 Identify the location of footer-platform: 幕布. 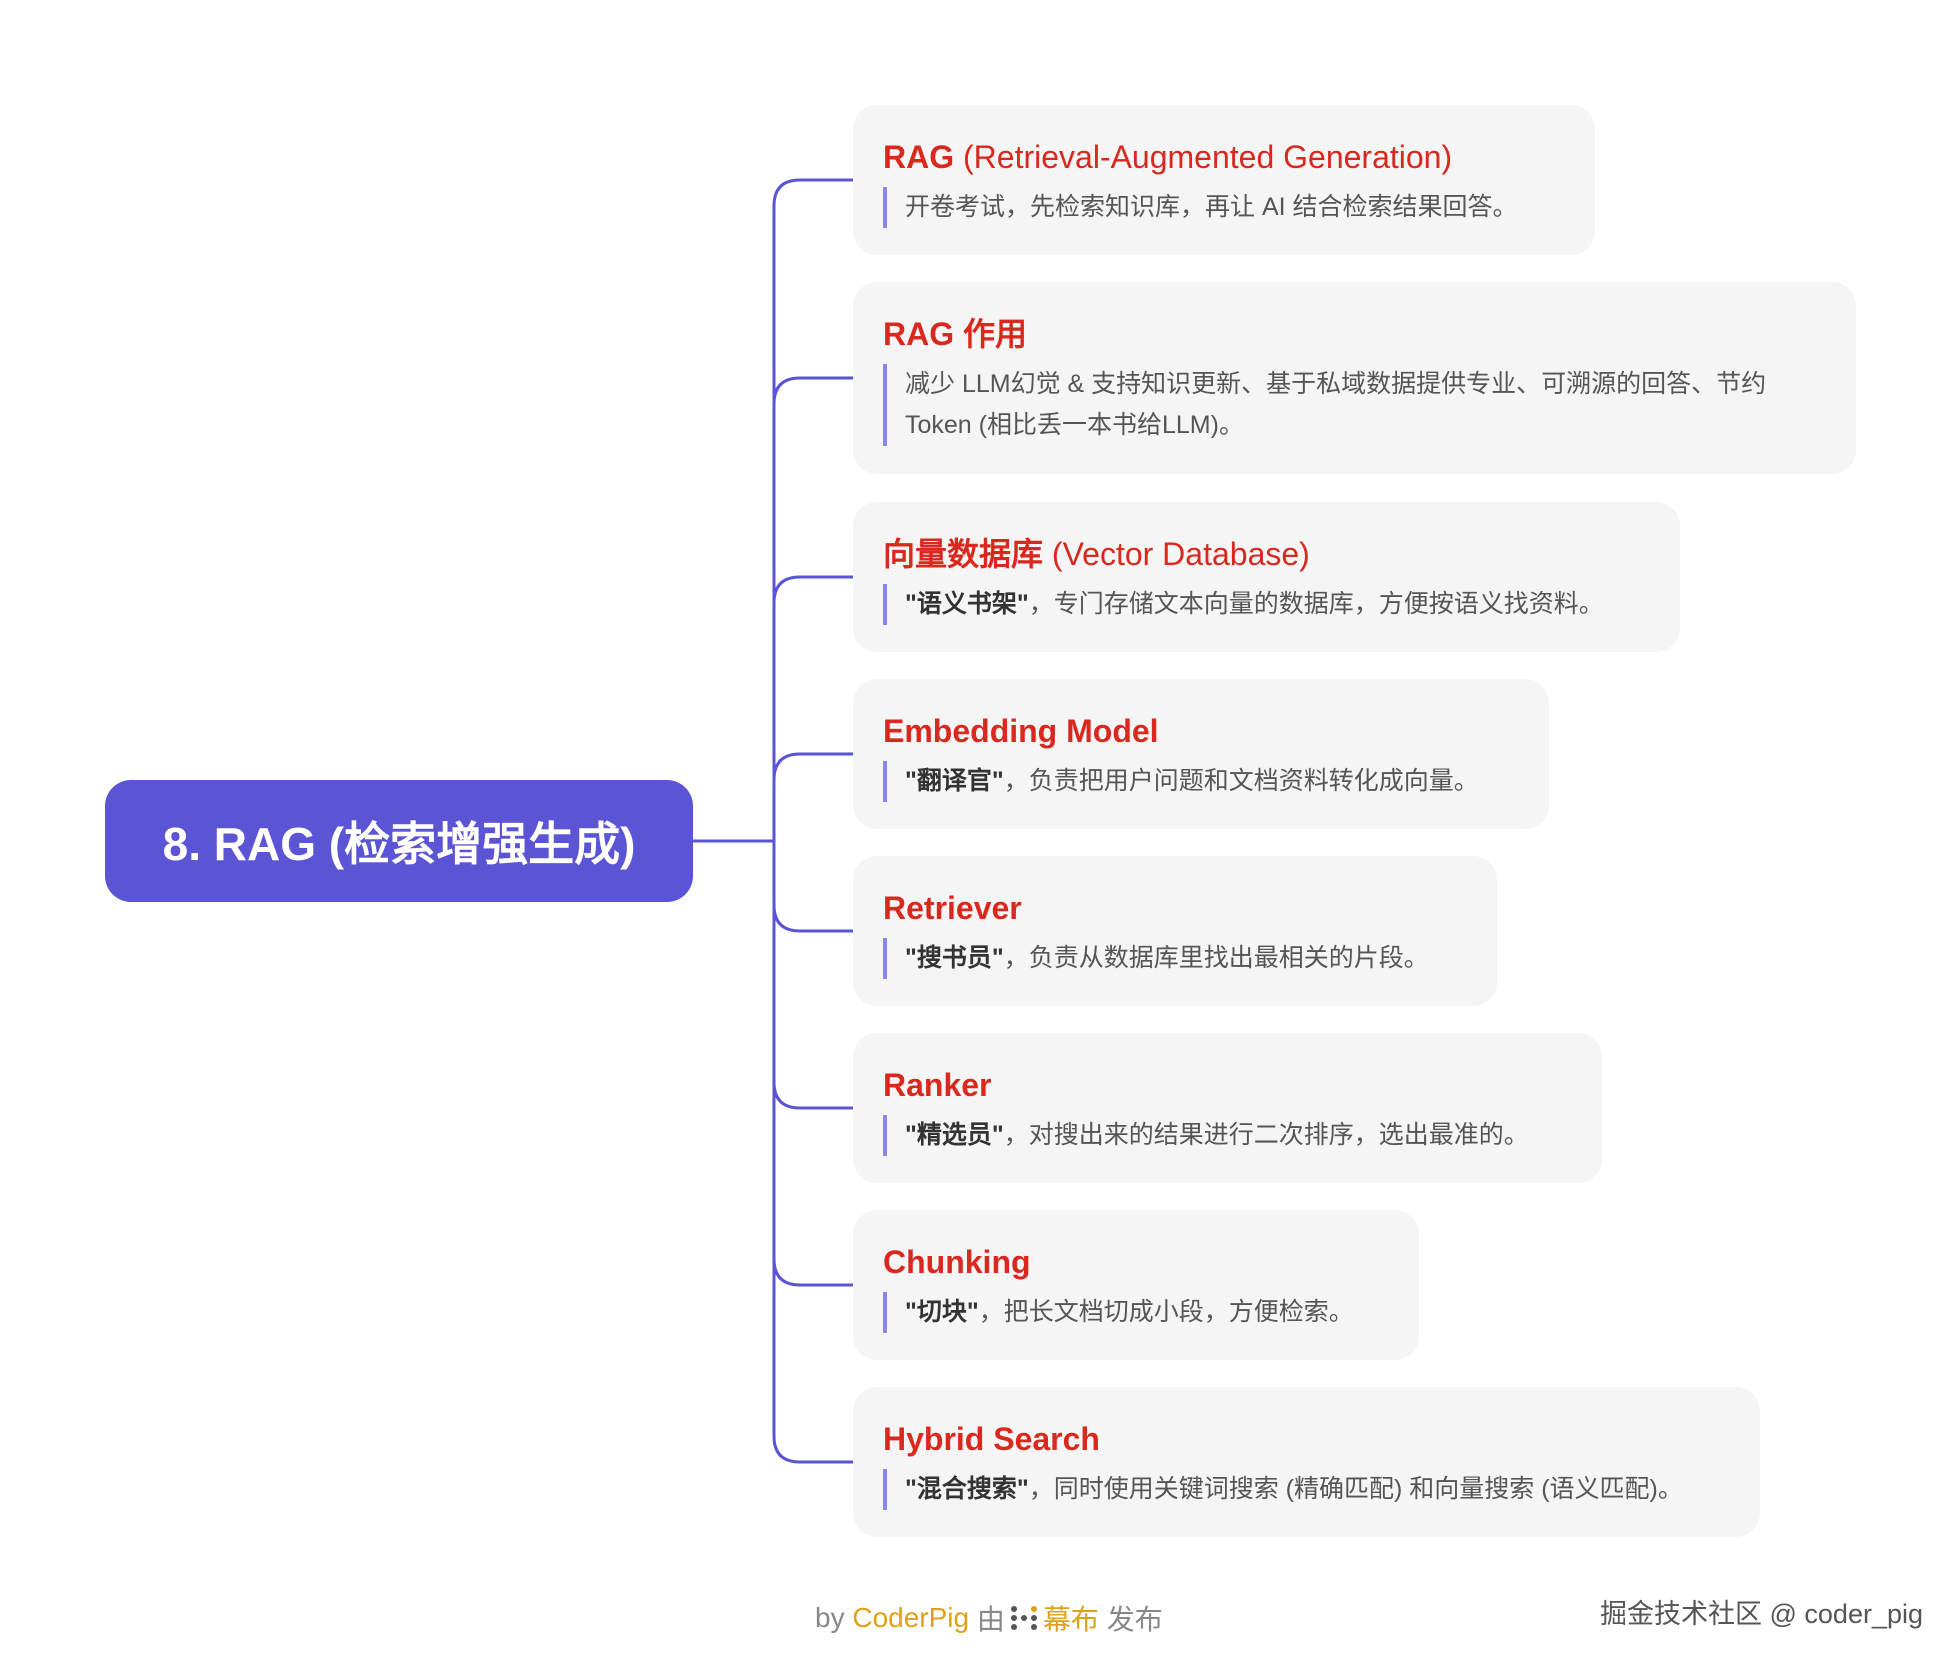
(1071, 1618).